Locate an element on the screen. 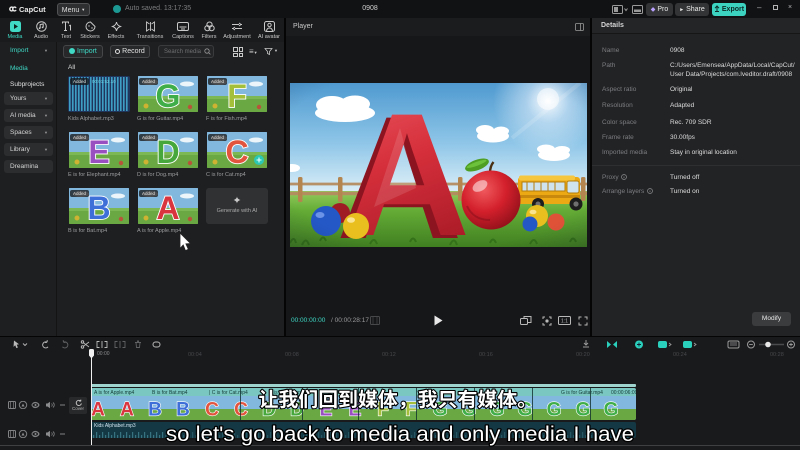  svg-text: C is located at coordinates (236, 151).